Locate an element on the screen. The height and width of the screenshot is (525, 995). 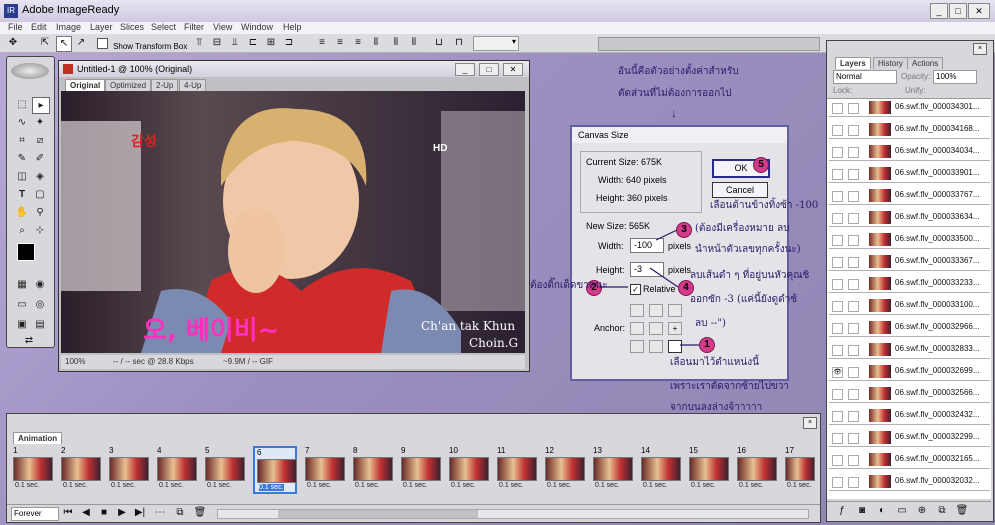
panel-close-icon: × is located at coordinates (980, 49).